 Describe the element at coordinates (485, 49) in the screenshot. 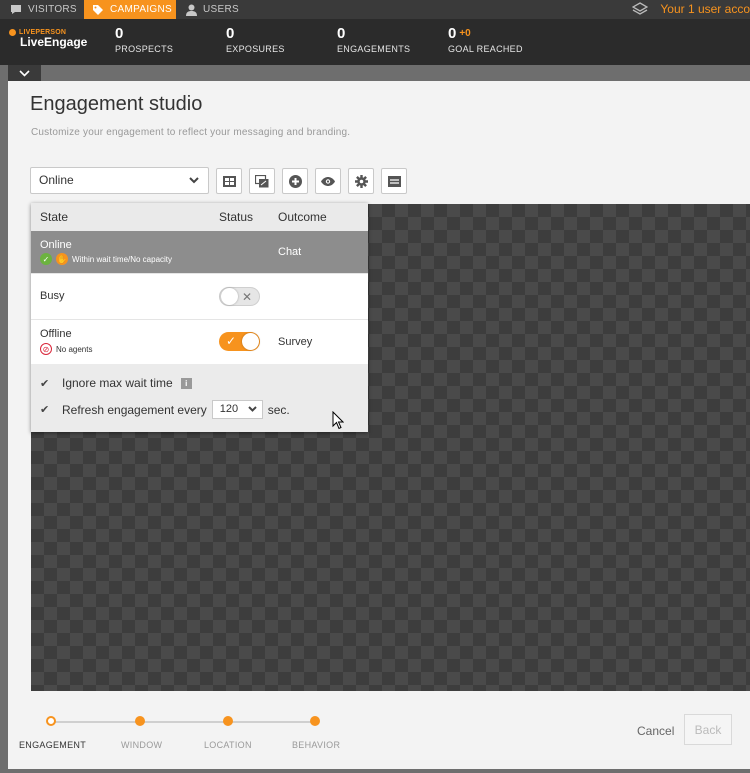

I see `stat-label: GOAL REACHED` at that location.